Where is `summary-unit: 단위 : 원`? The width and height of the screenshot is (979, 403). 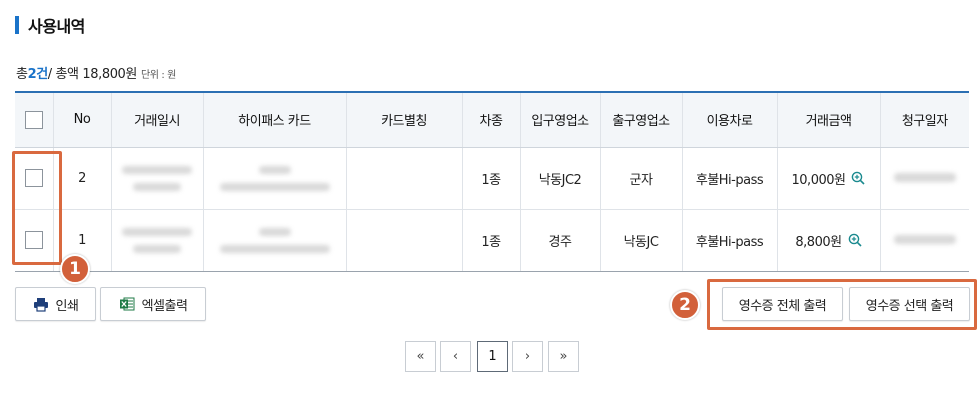 summary-unit: 단위 : 원 is located at coordinates (158, 75).